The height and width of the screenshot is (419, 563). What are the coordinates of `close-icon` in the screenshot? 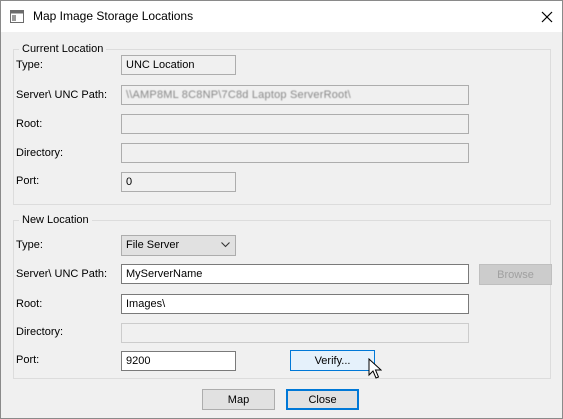 It's located at (547, 17).